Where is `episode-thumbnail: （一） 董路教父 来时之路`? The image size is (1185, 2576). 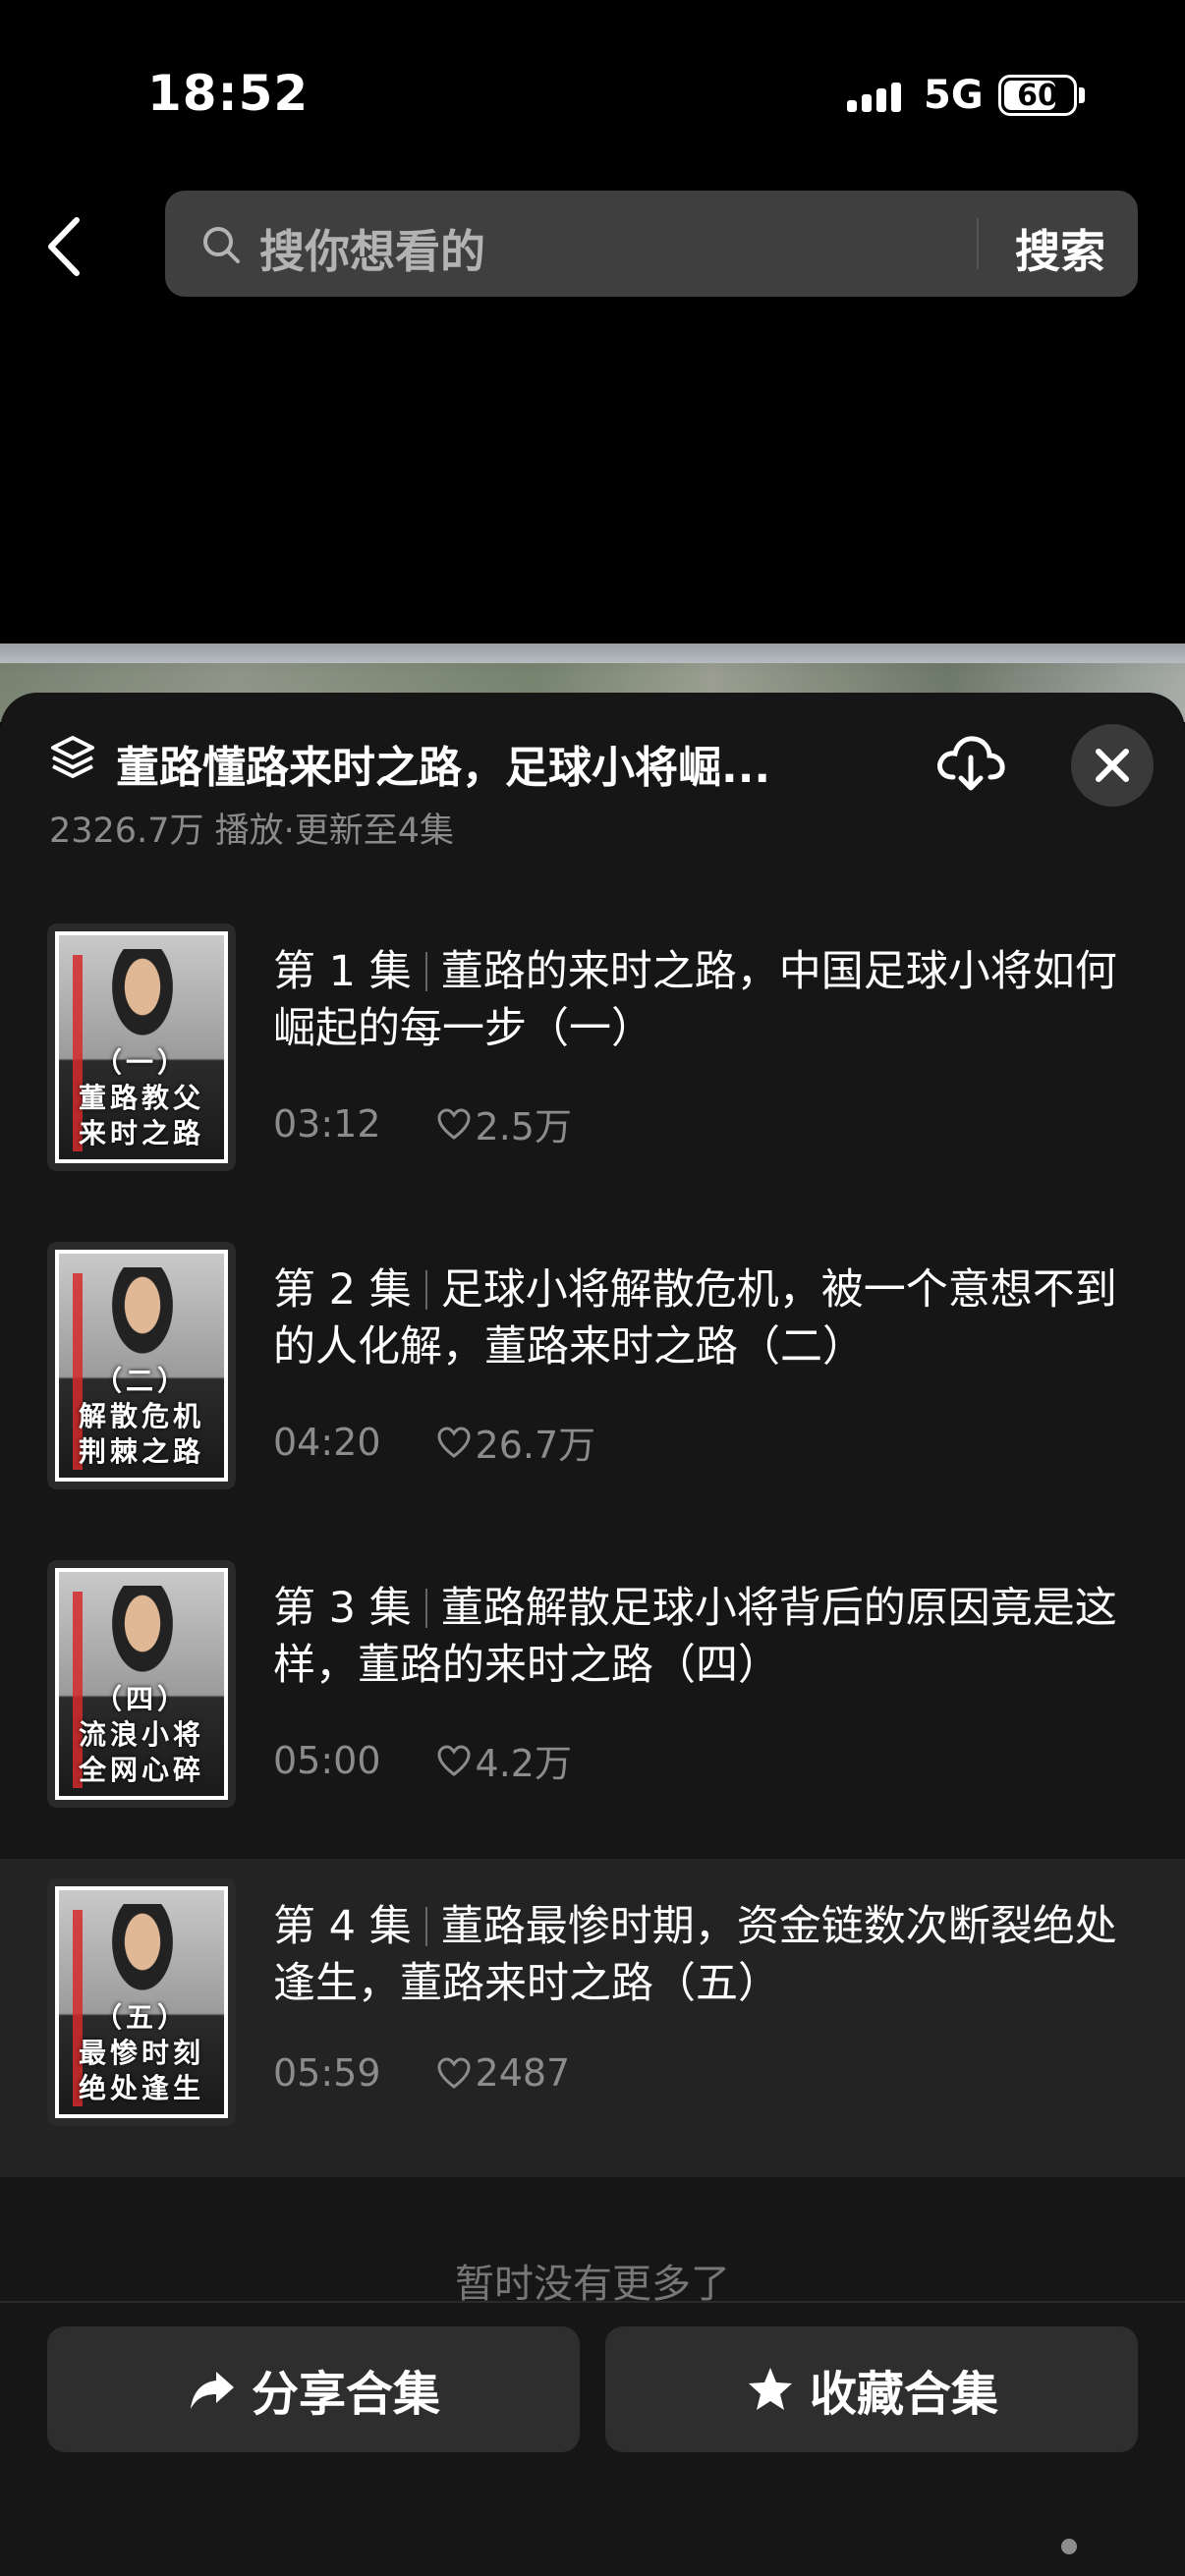
episode-thumbnail: （一） 董路教父 来时之路 is located at coordinates (141, 1047).